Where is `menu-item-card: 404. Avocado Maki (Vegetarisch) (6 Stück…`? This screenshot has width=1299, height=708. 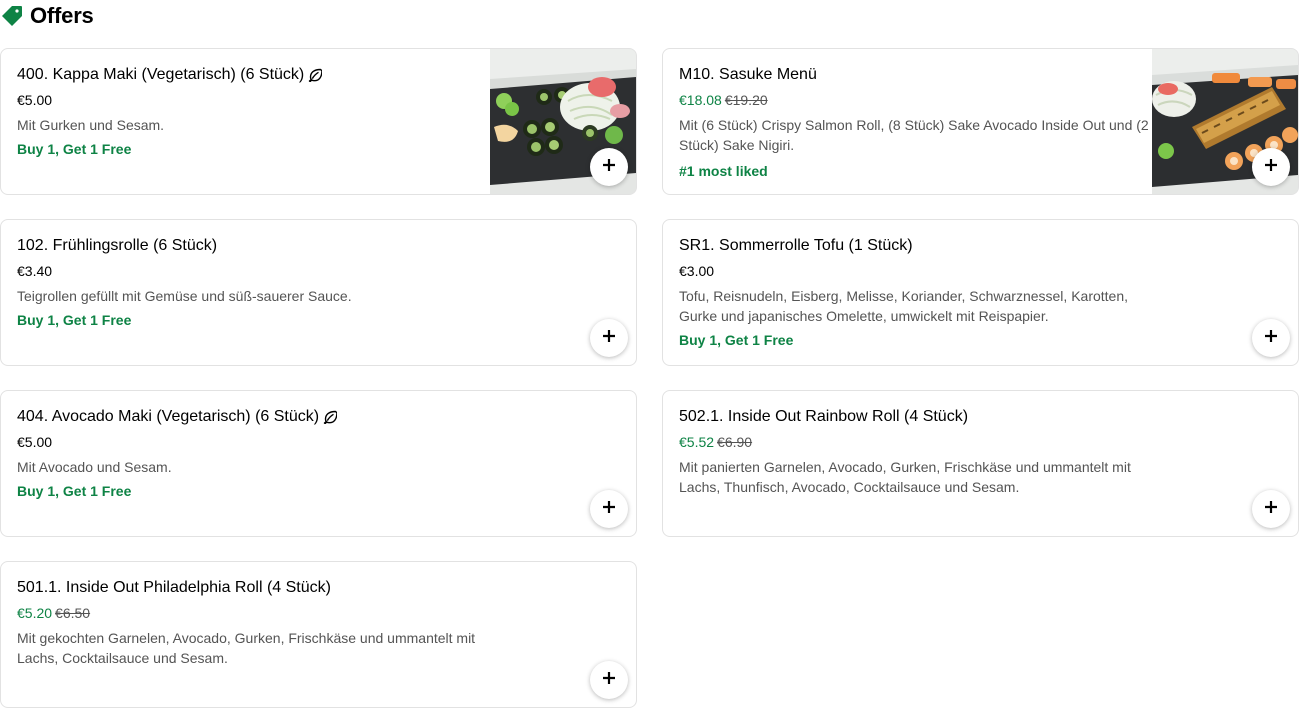 menu-item-card: 404. Avocado Maki (Vegetarisch) (6 Stück… is located at coordinates (318, 463).